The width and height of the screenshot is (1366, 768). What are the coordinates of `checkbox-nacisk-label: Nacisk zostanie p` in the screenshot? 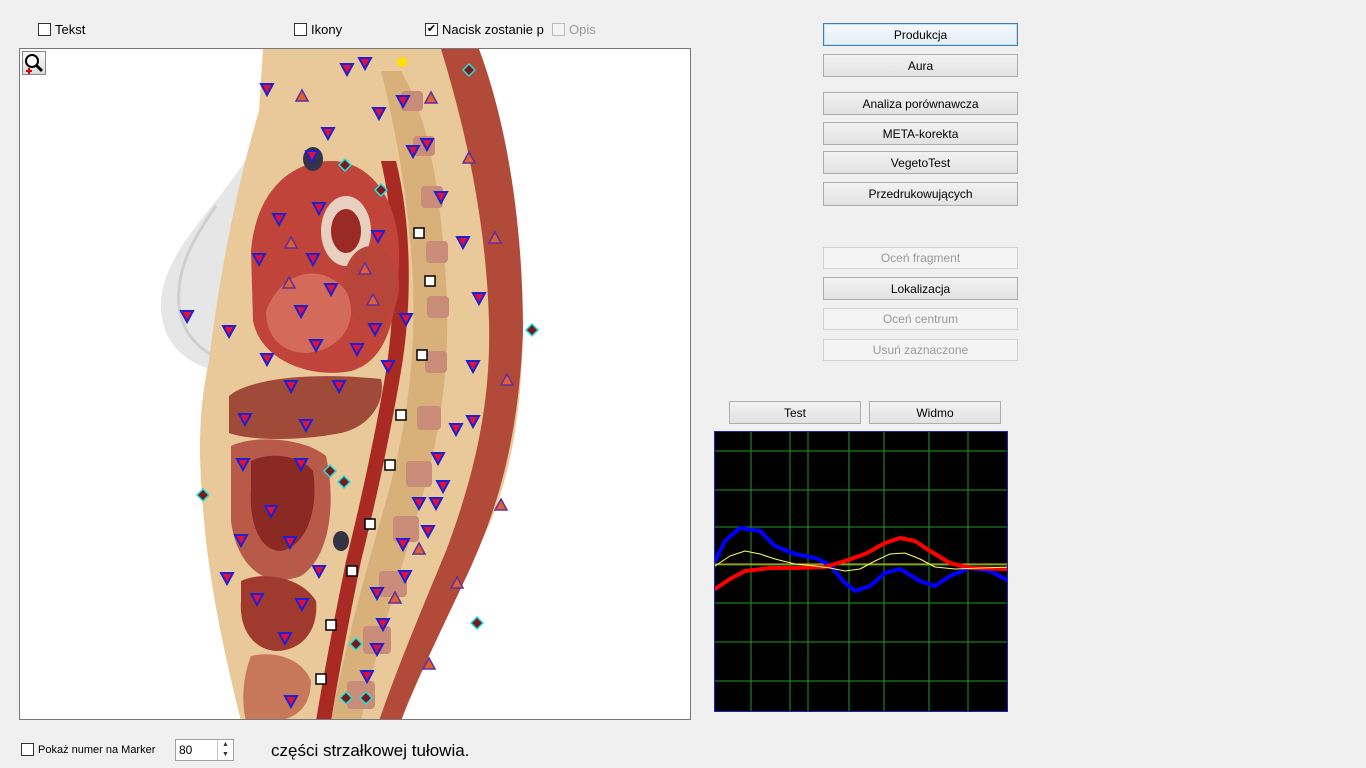 It's located at (493, 29).